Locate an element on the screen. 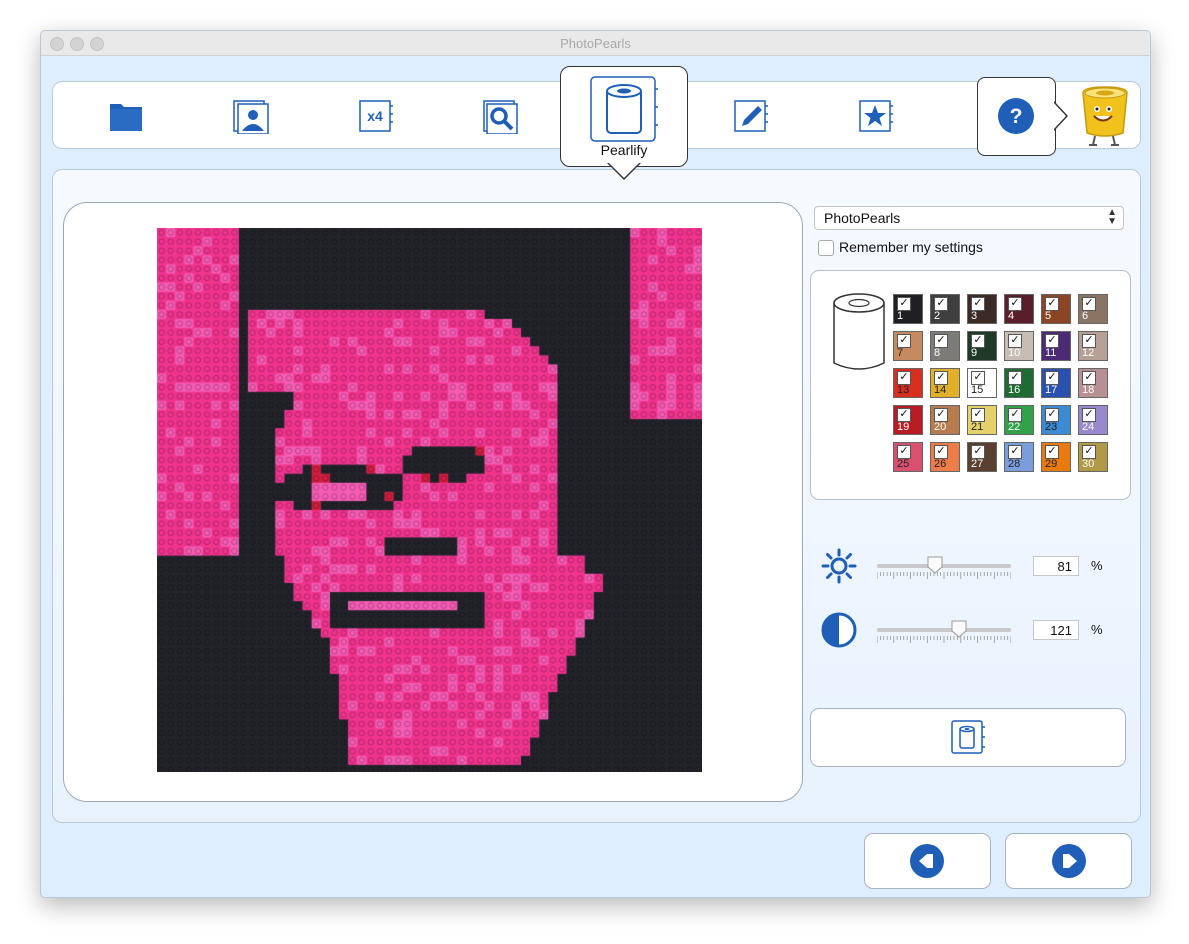 The height and width of the screenshot is (944, 1189). color-swatch-20: ✓ 20 is located at coordinates (945, 420).